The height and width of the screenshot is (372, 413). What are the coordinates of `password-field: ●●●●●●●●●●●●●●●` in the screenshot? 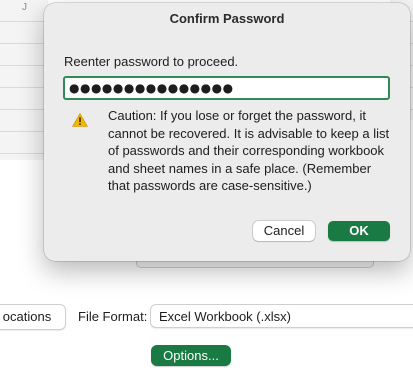 It's located at (226, 88).